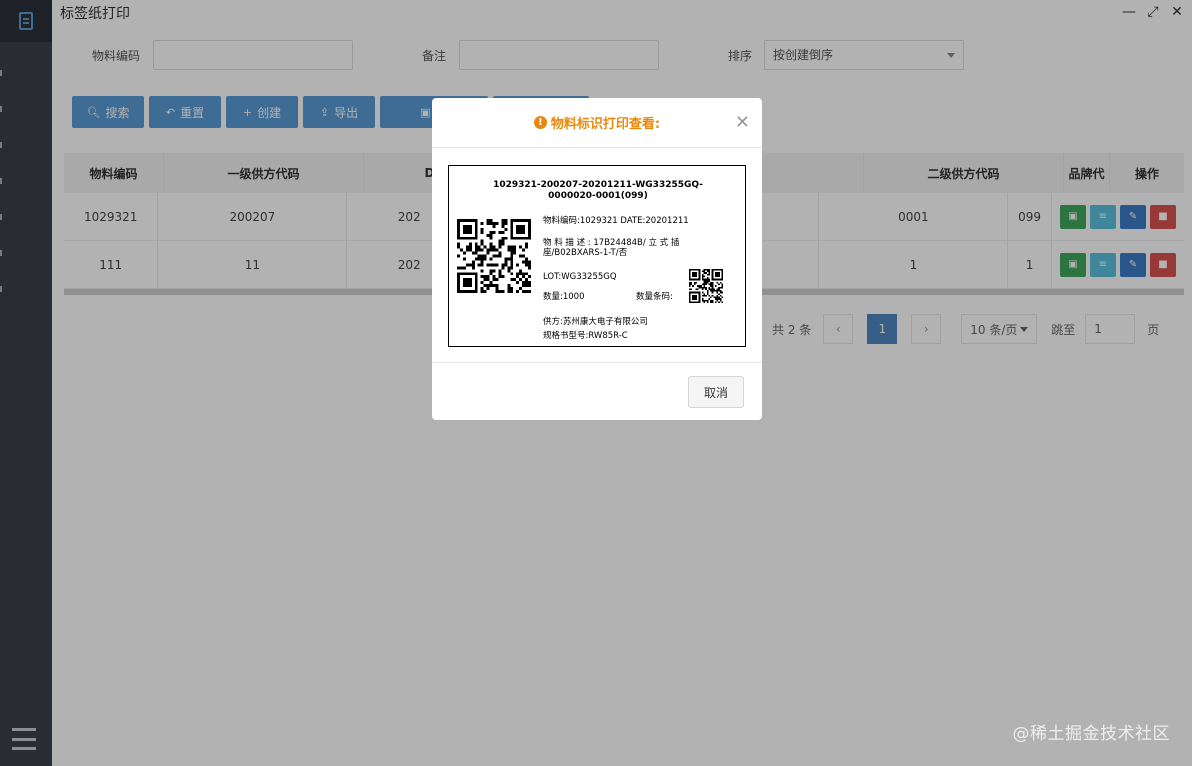 This screenshot has height=766, width=1192. I want to click on label-lot-line: LOT:WG33255GQ, so click(580, 277).